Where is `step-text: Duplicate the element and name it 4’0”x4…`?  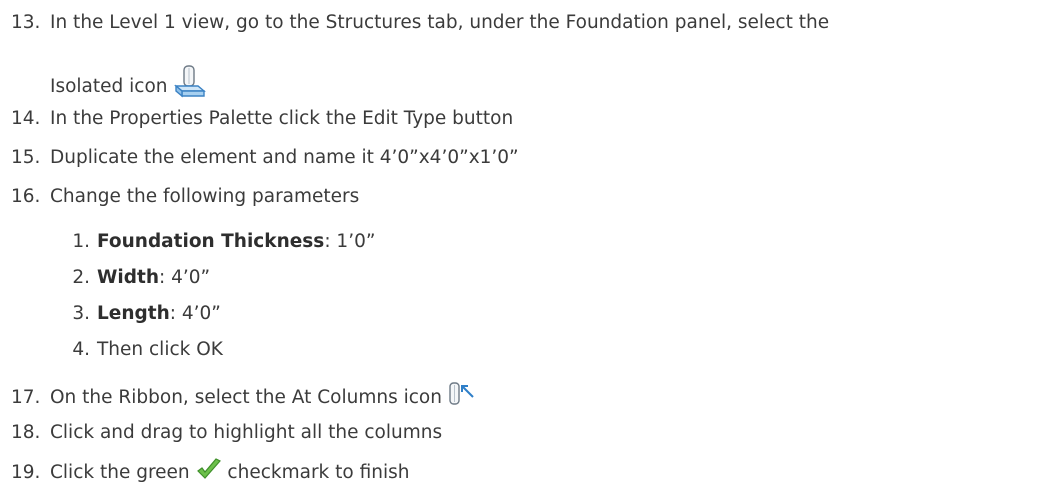
step-text: Duplicate the element and name it 4’0”x4… is located at coordinates (284, 157).